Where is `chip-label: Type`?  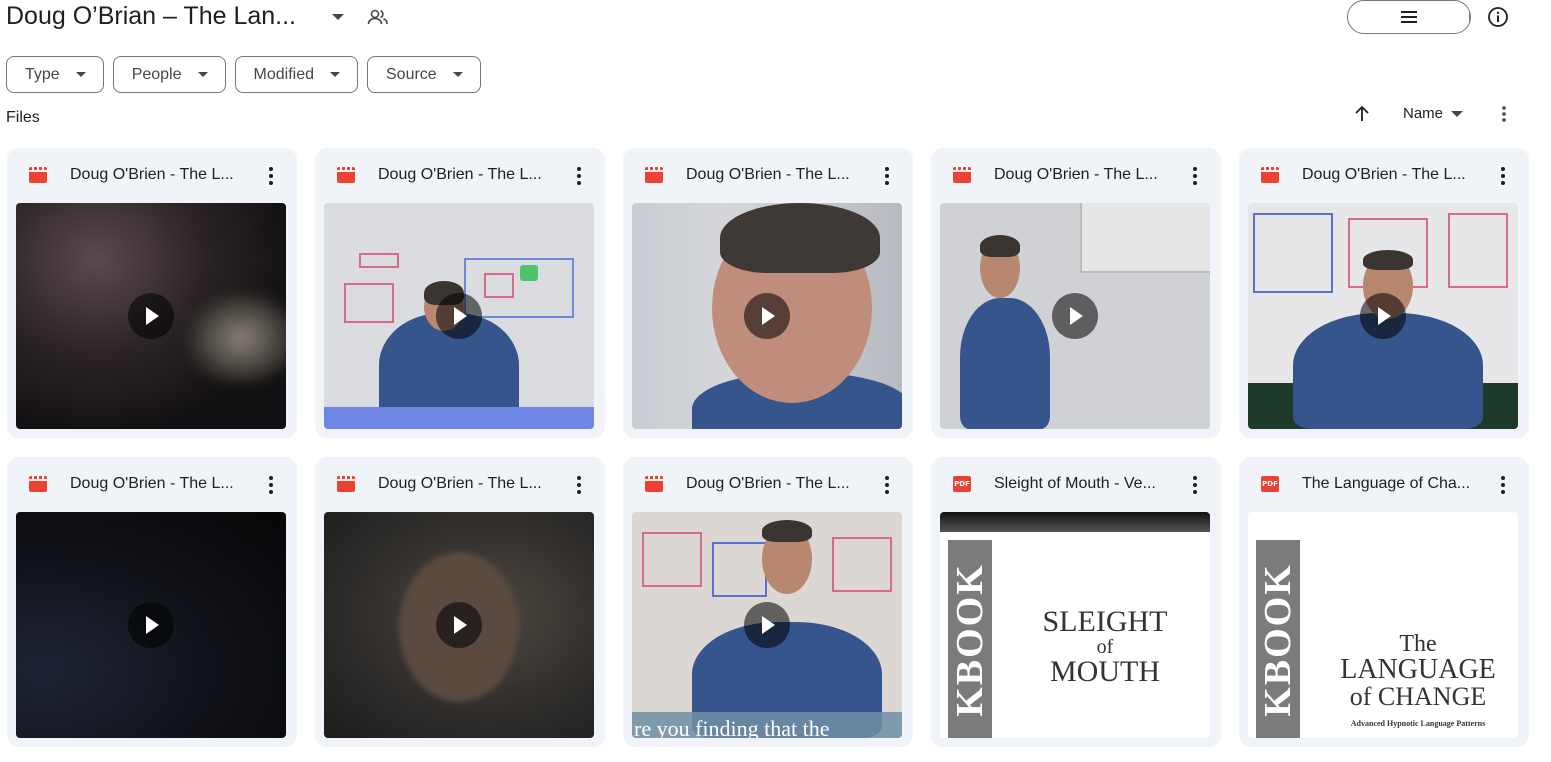
chip-label: Type is located at coordinates (42, 74).